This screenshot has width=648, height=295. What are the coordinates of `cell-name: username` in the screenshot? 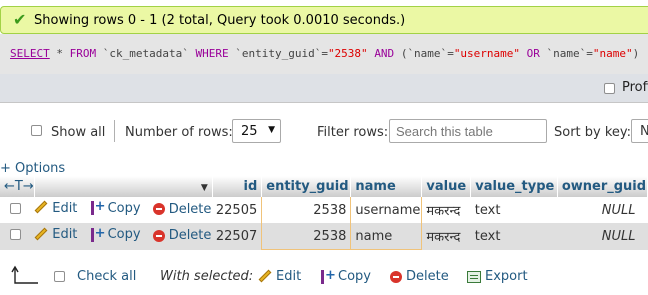 It's located at (386, 210).